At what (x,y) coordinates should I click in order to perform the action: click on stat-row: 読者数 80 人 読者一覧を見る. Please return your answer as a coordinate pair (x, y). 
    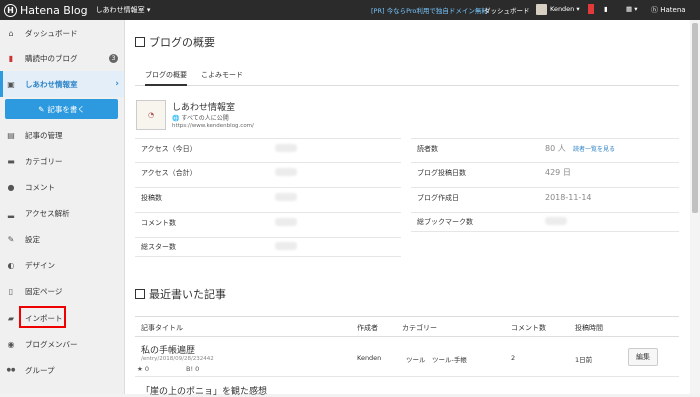
    Looking at the image, I should click on (545, 148).